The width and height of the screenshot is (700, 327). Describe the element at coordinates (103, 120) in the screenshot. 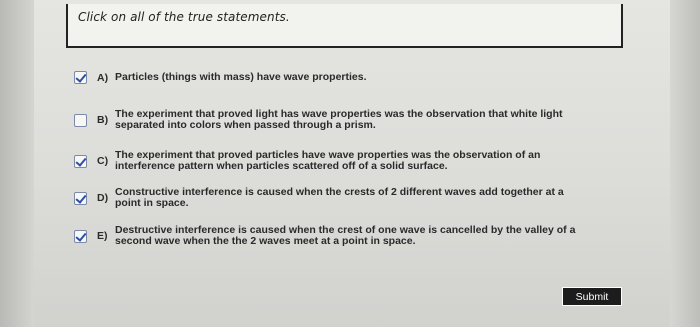

I see `option-letter-b: B)` at that location.